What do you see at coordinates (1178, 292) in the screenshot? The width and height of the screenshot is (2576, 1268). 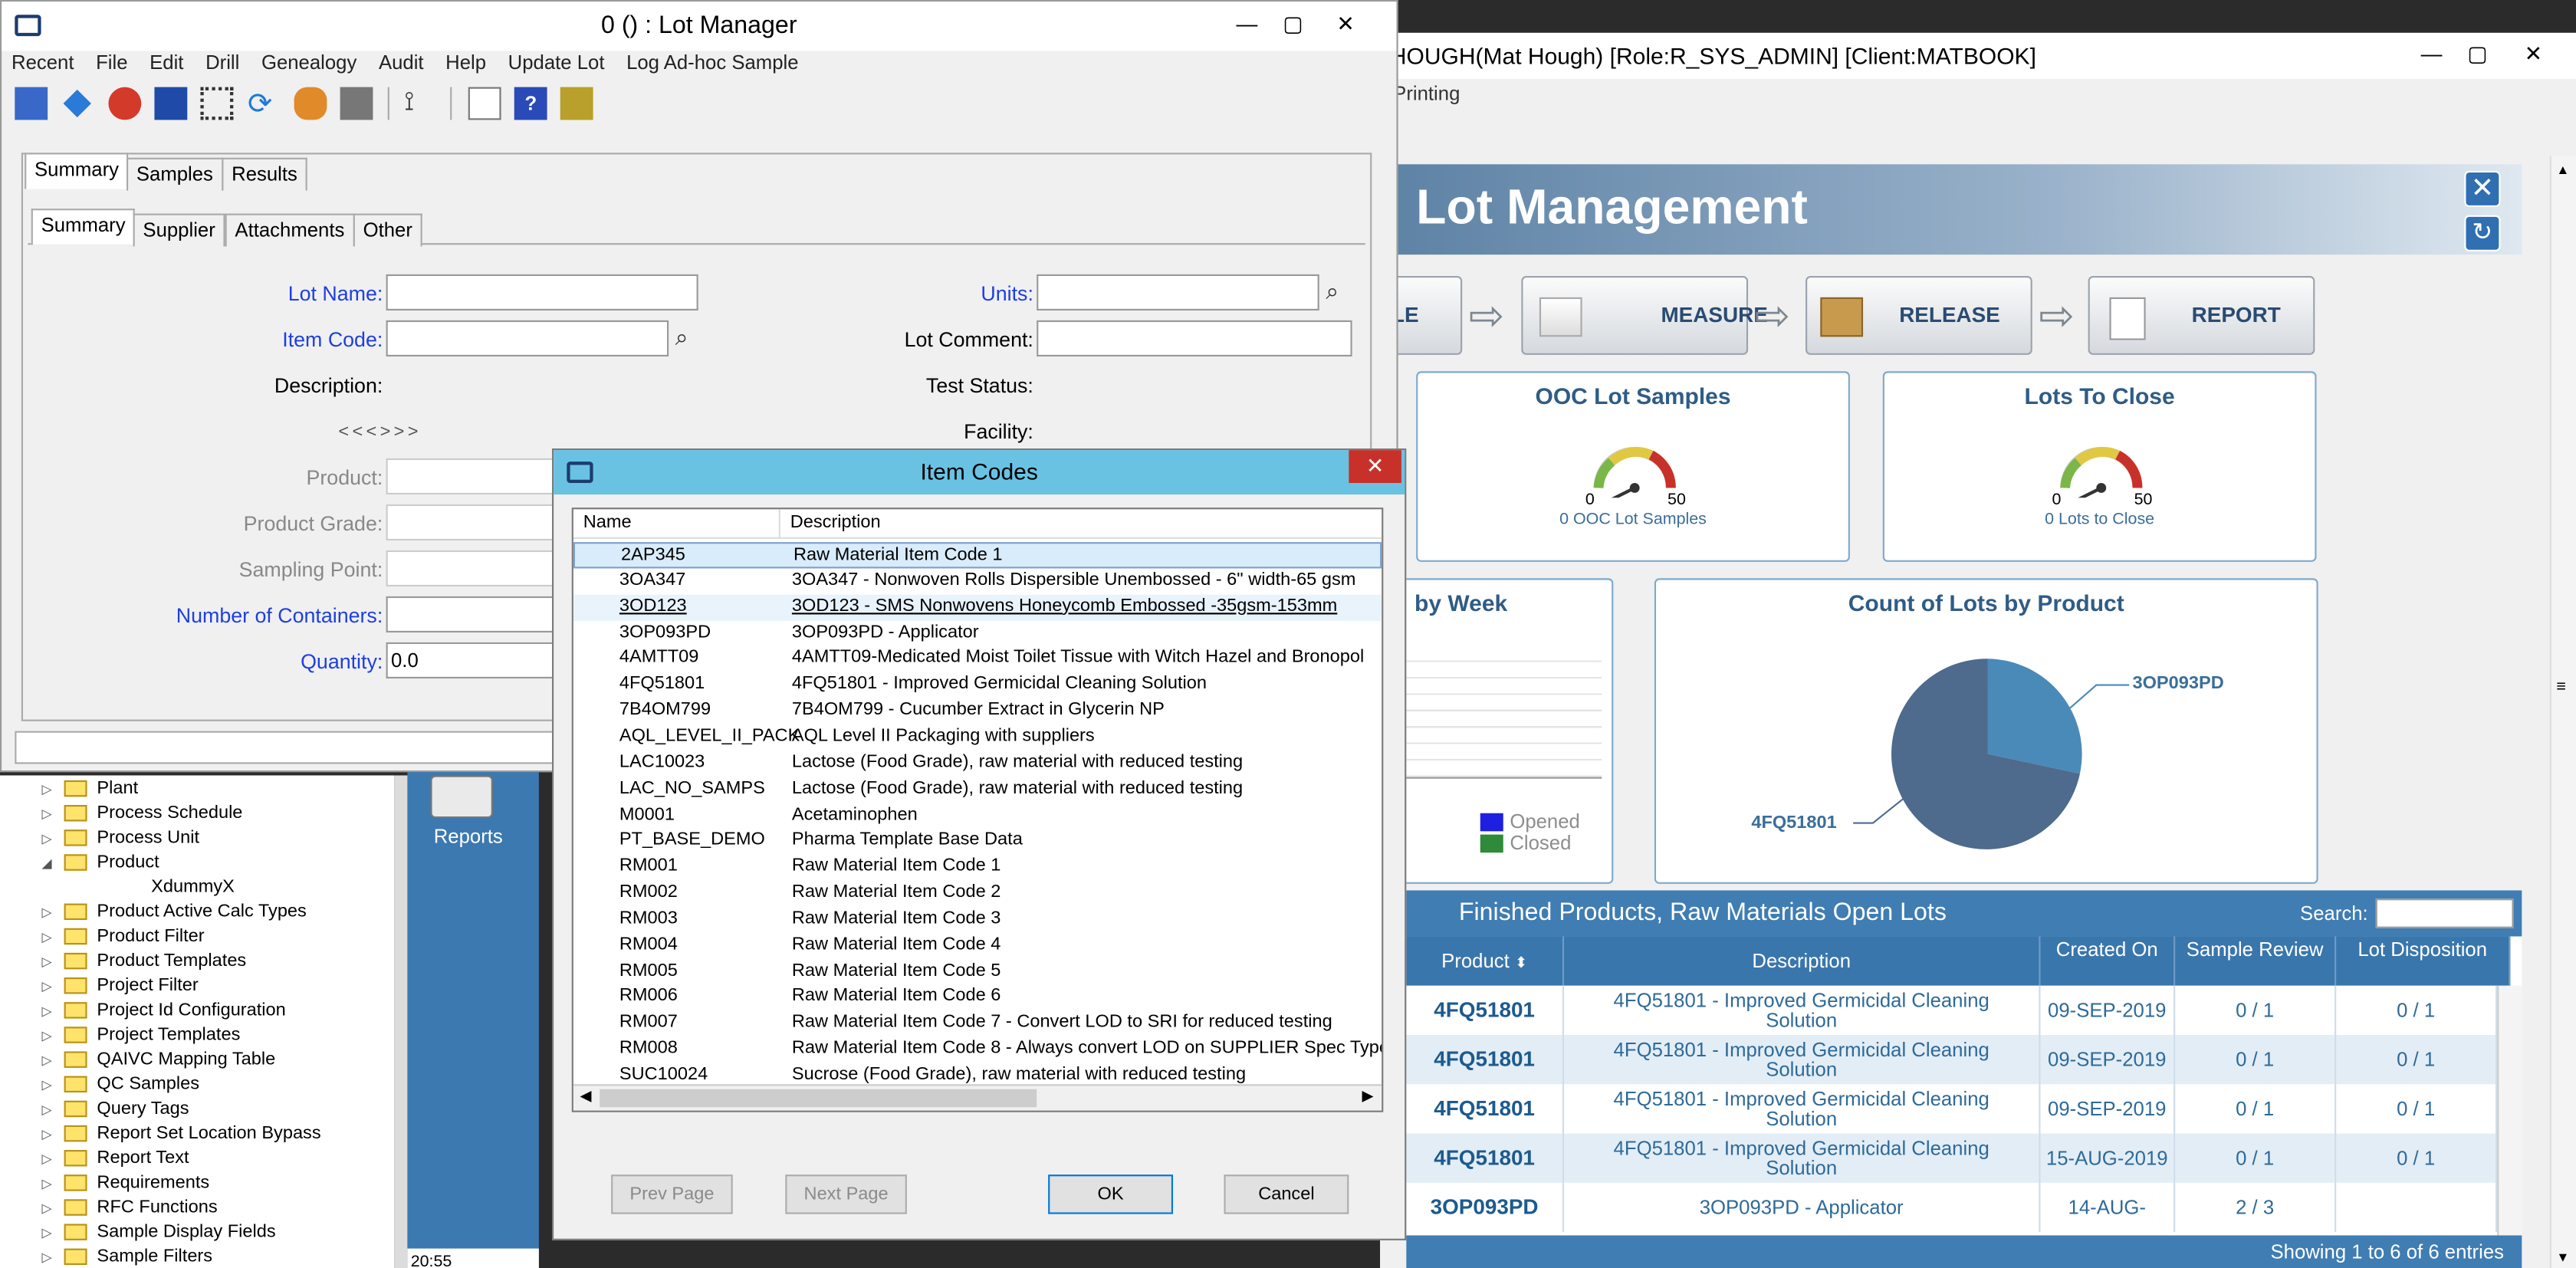 I see `units-field` at bounding box center [1178, 292].